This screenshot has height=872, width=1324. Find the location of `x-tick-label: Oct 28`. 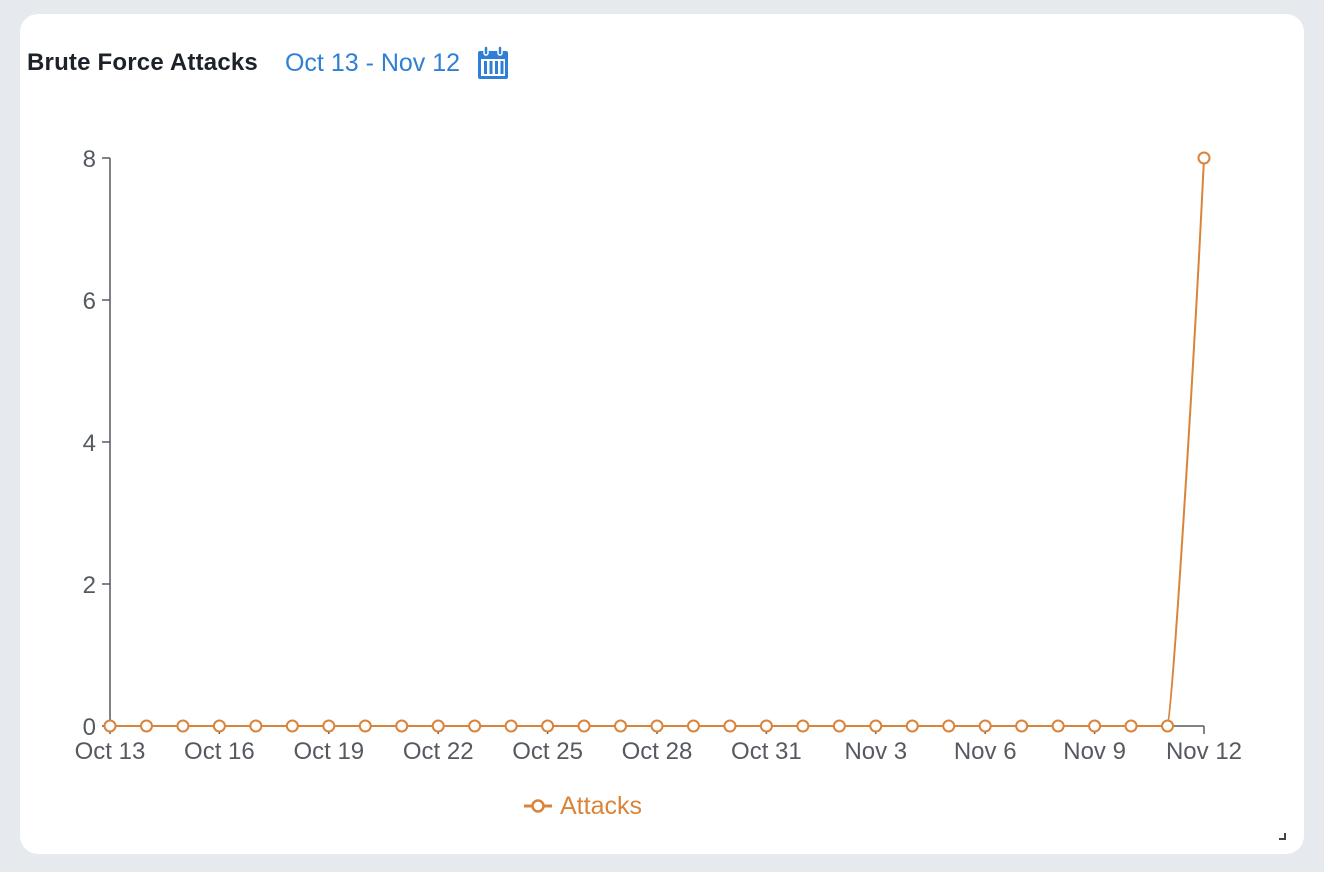

x-tick-label: Oct 28 is located at coordinates (657, 751).